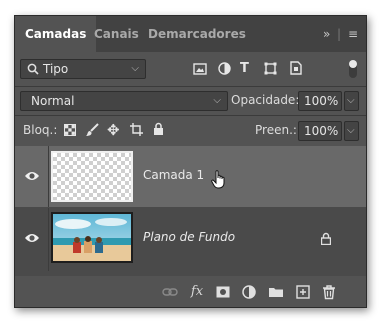 The height and width of the screenshot is (324, 383). Describe the element at coordinates (249, 292) in the screenshot. I see `adjustment-icon` at that location.